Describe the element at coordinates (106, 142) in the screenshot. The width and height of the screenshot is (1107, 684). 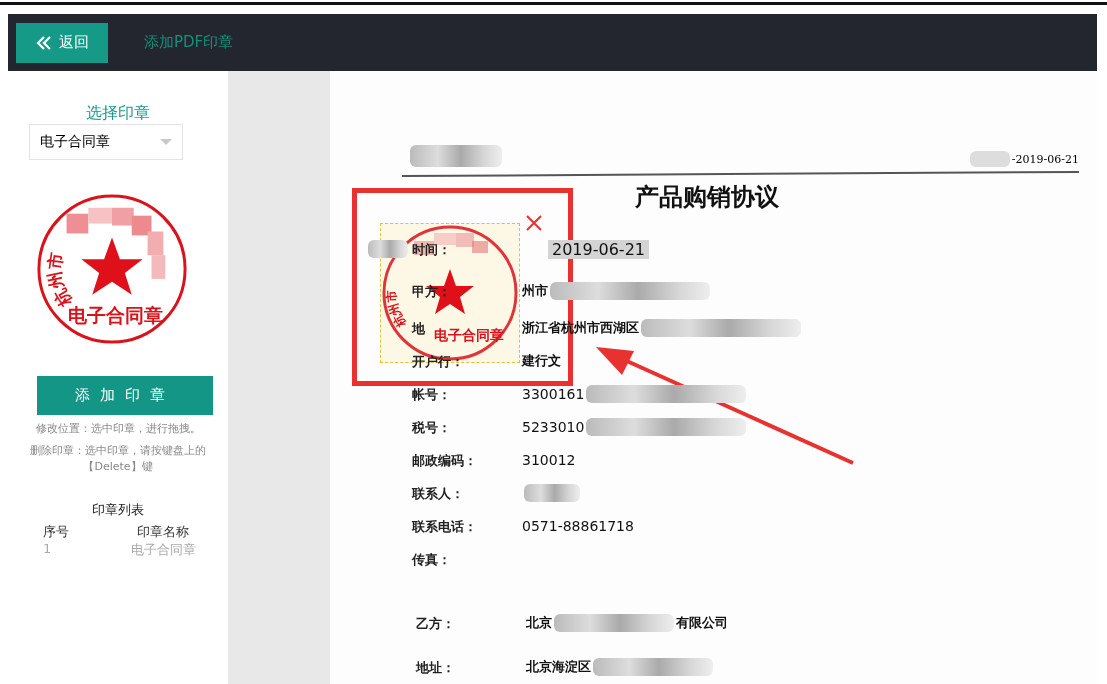
I see `stamp-select: 电子合同章` at that location.